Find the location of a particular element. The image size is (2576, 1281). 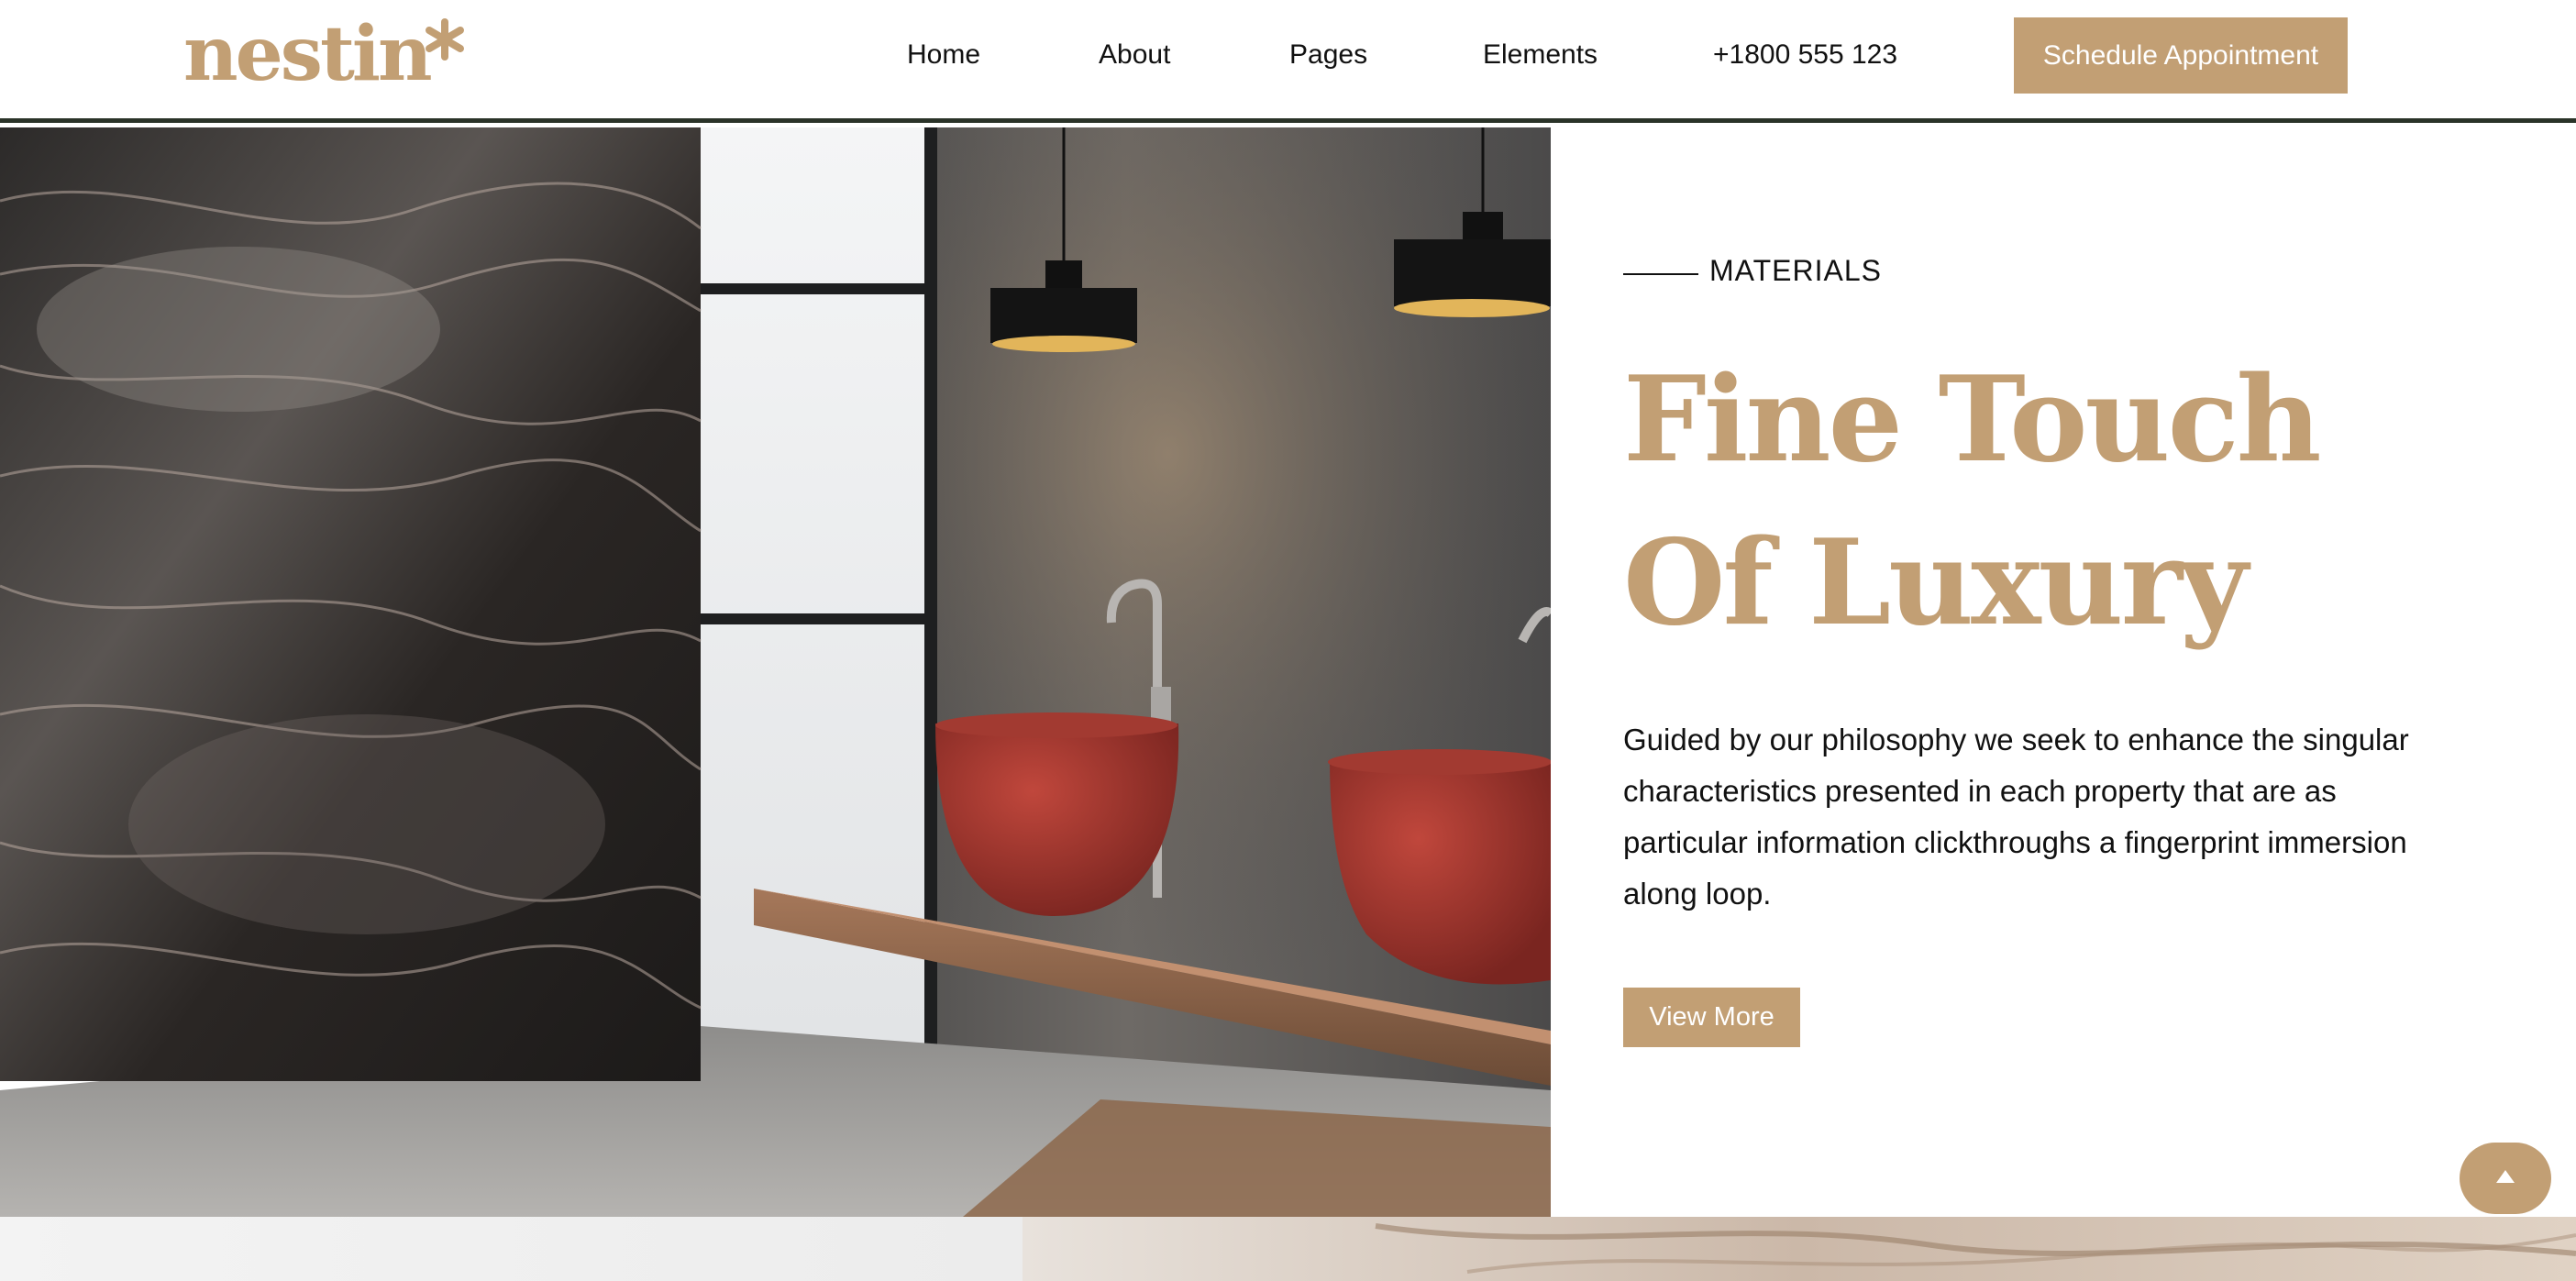

nav-phone: +1800 555 123 is located at coordinates (1805, 55).